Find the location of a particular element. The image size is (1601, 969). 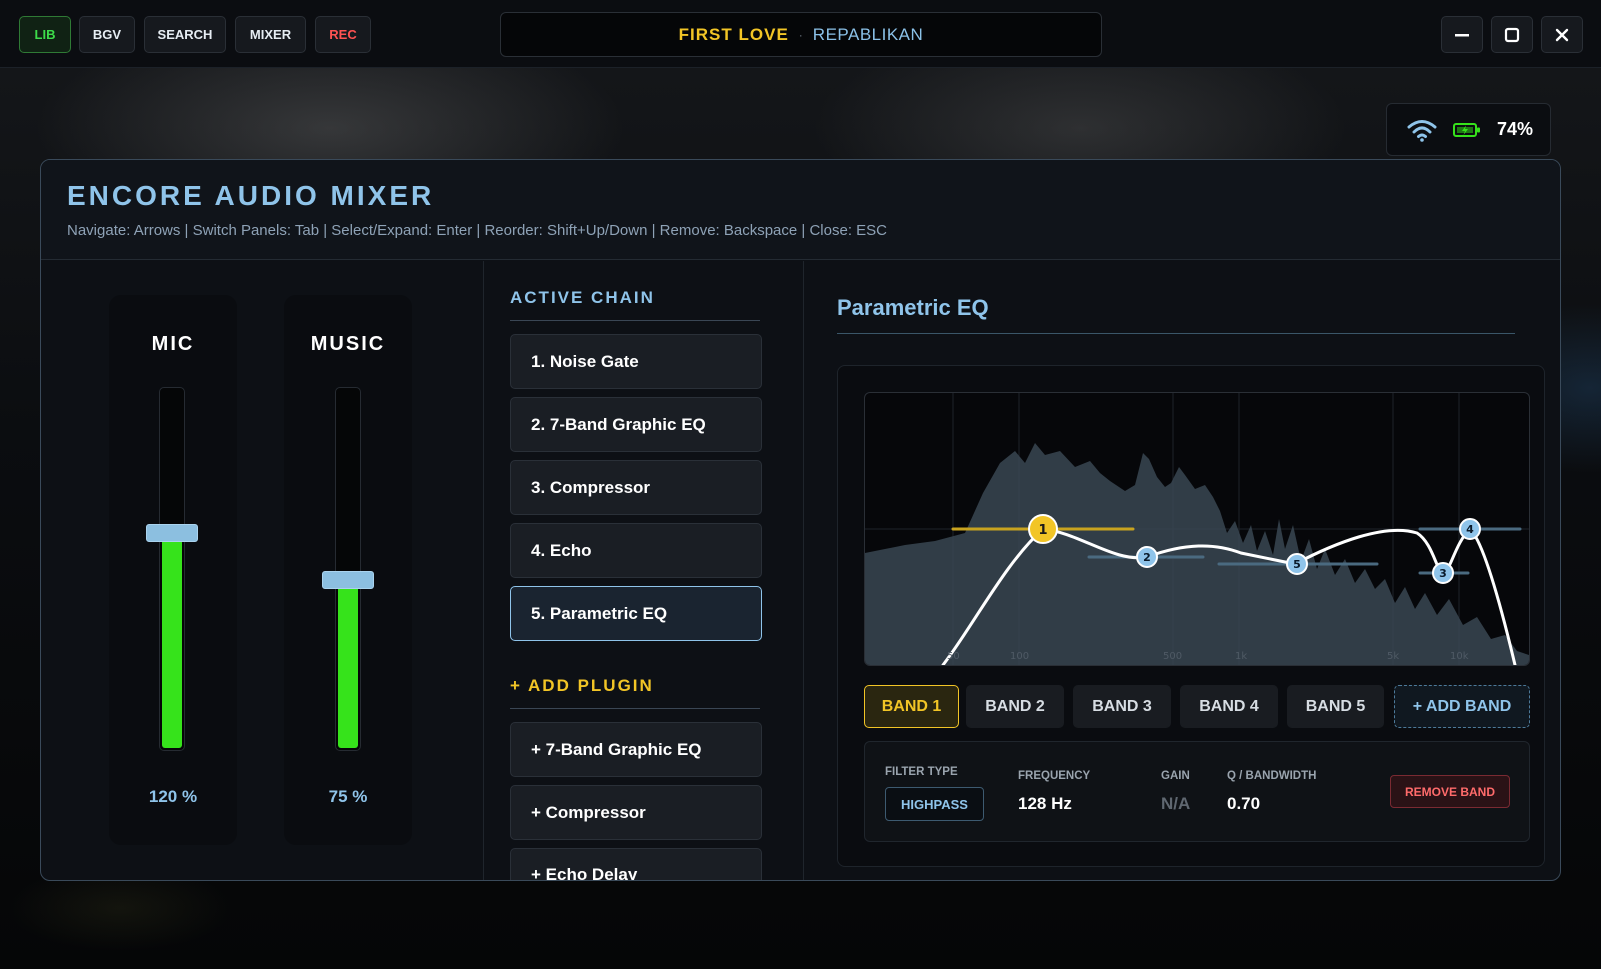

chain-item-parametric-eq: 5. Parametric EQ is located at coordinates (636, 613).